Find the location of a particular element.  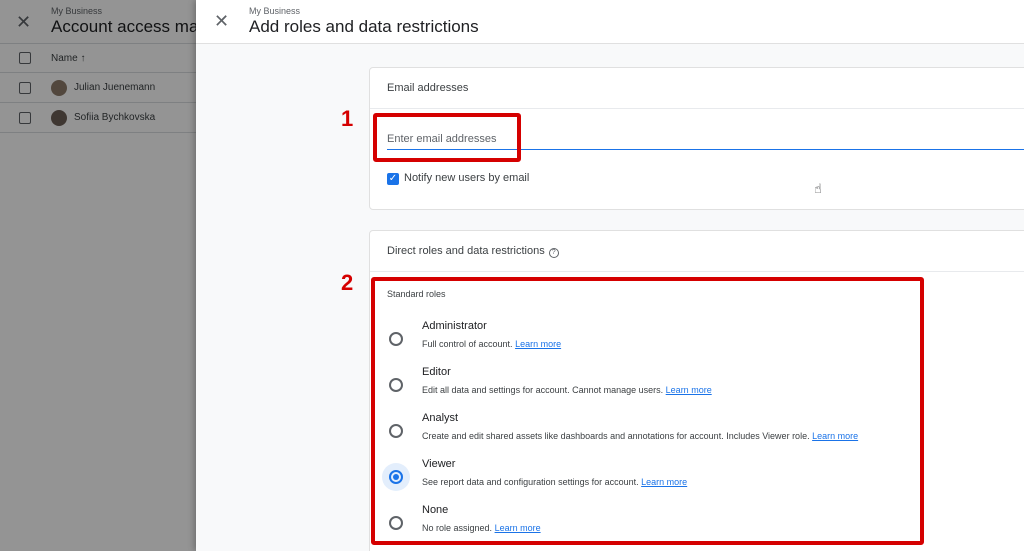

annotation-step-1: 1 is located at coordinates (347, 118).